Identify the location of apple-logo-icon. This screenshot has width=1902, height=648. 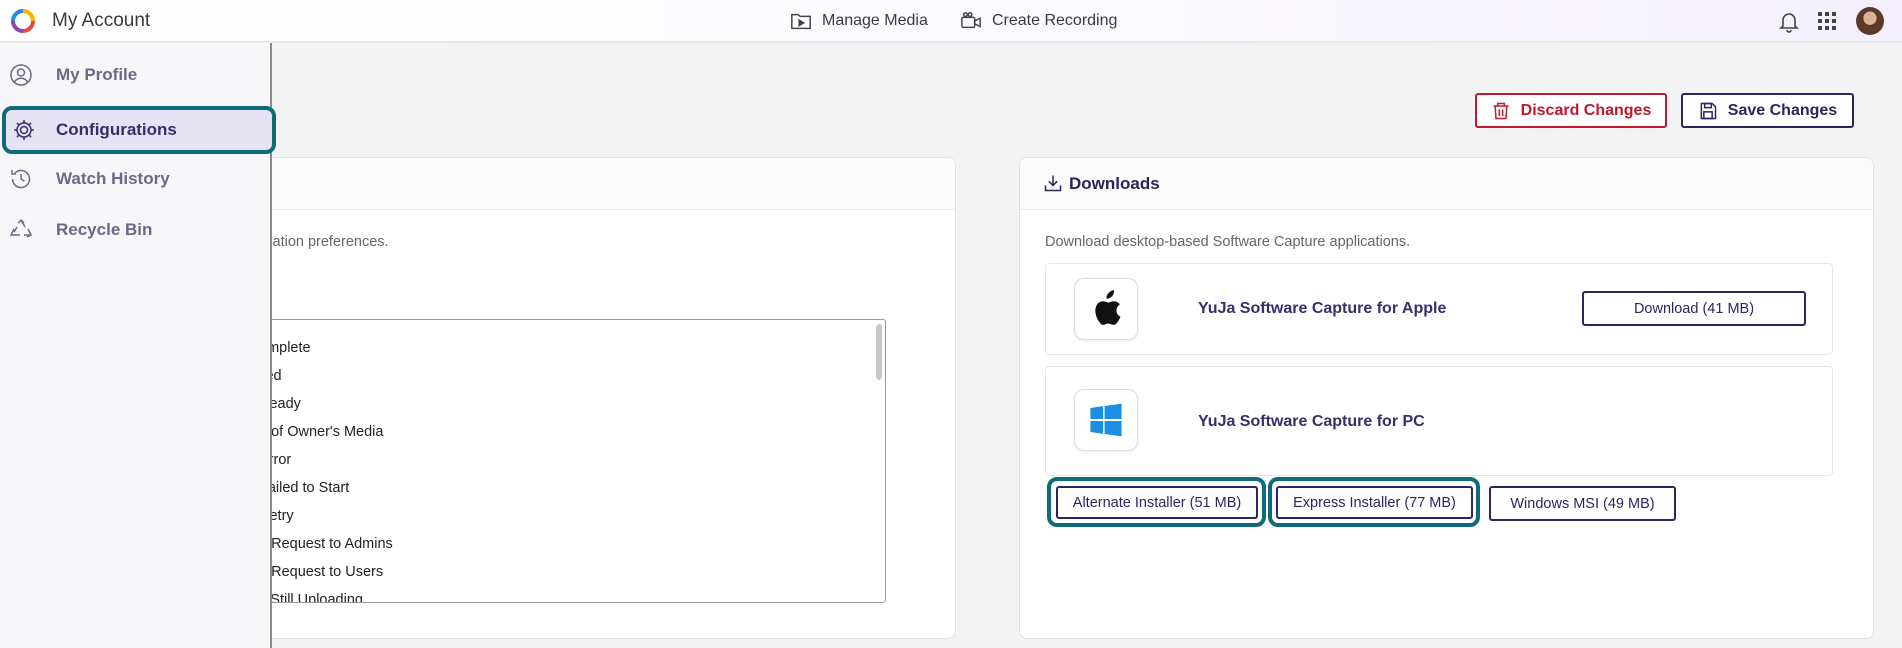
(1106, 309).